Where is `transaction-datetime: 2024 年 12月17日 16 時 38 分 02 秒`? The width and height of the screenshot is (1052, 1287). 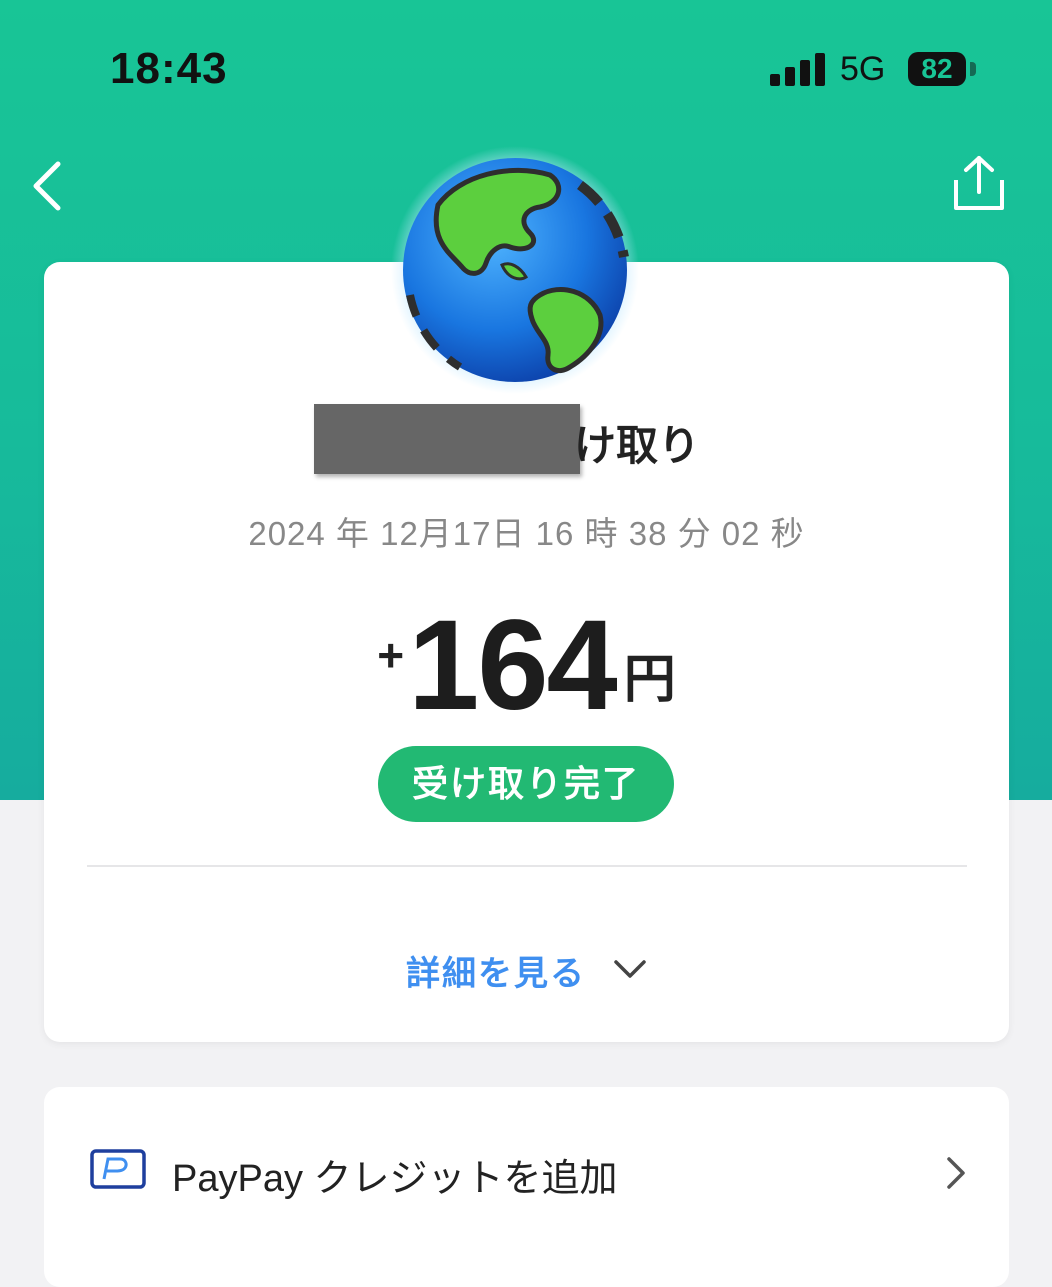
transaction-datetime: 2024 年 12月17日 16 時 38 分 02 秒 is located at coordinates (526, 533).